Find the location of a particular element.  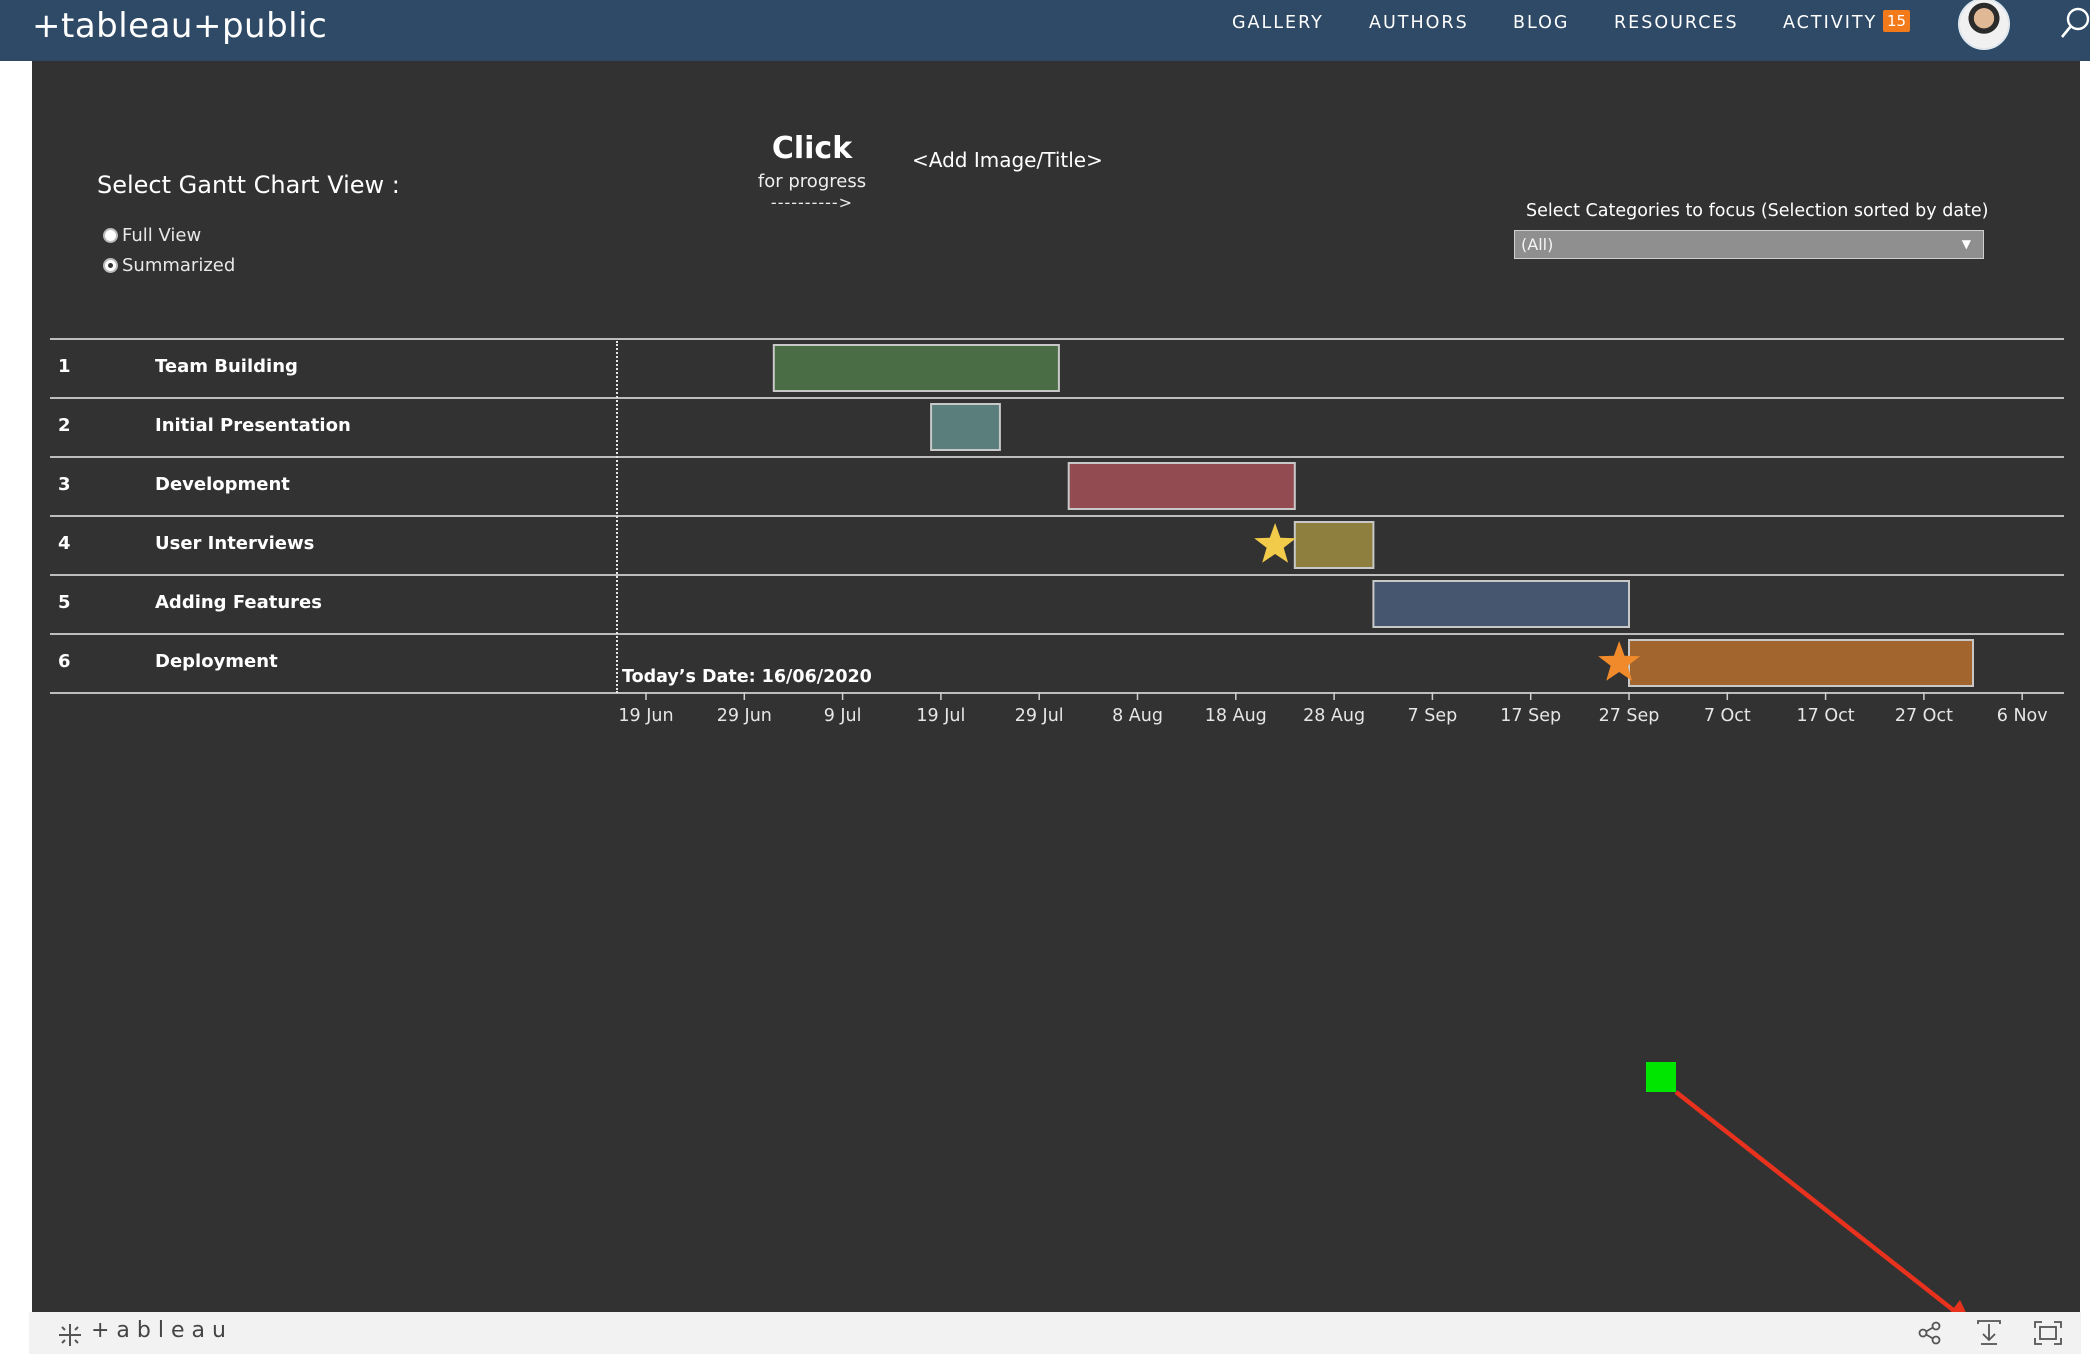

nav-blog: BLOG is located at coordinates (1541, 23).